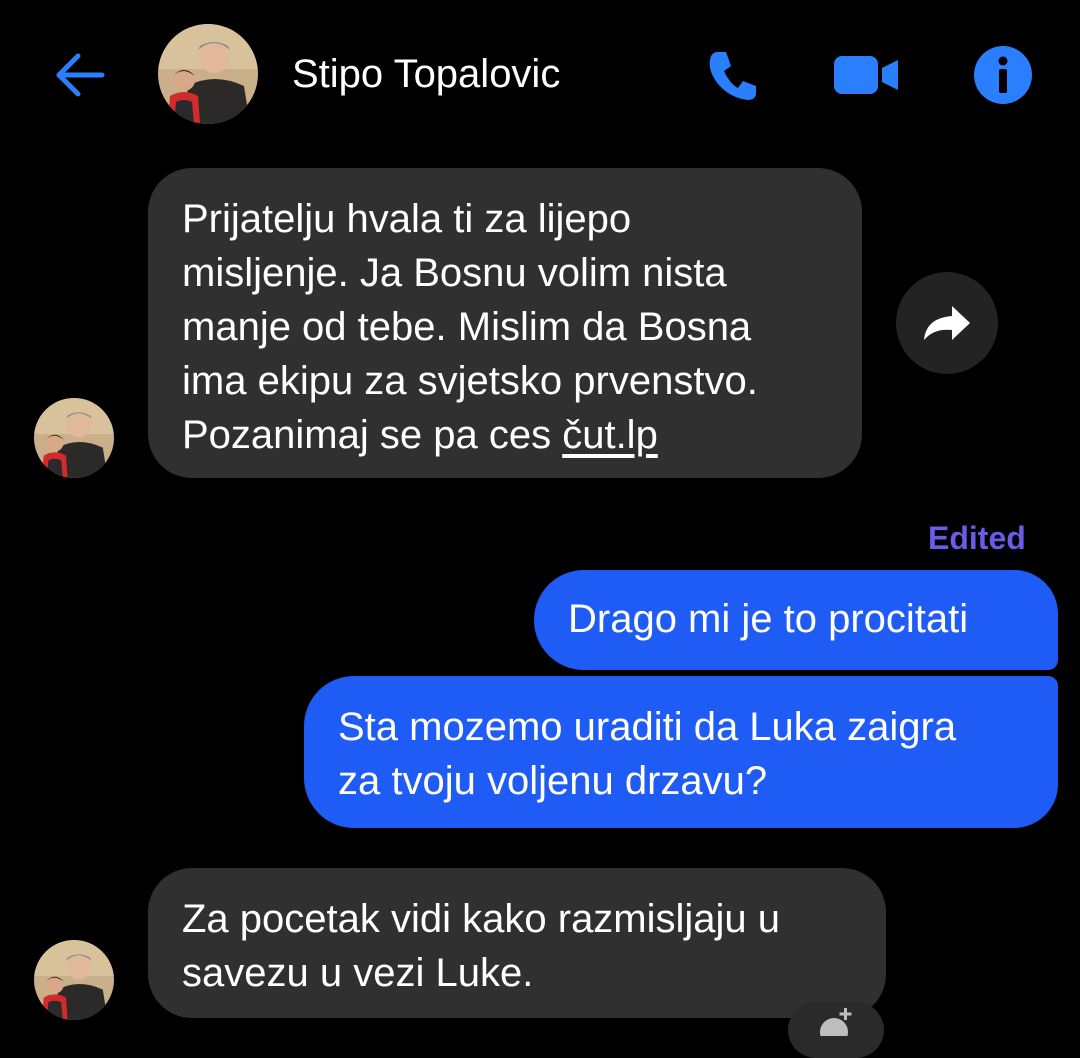 This screenshot has width=1080, height=1058. I want to click on video-call-button, so click(865, 75).